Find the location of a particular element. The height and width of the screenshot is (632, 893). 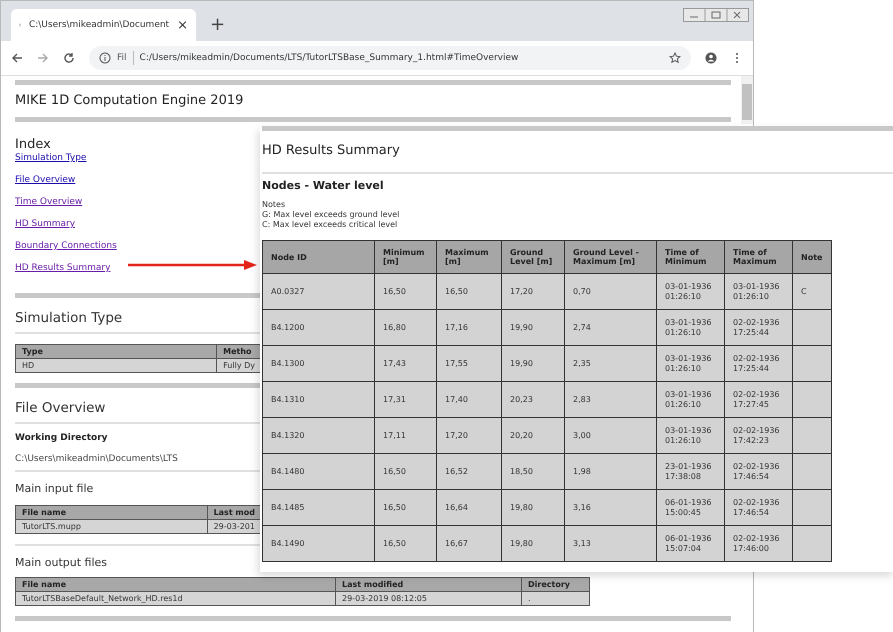

new-tab-button: + is located at coordinates (218, 24).